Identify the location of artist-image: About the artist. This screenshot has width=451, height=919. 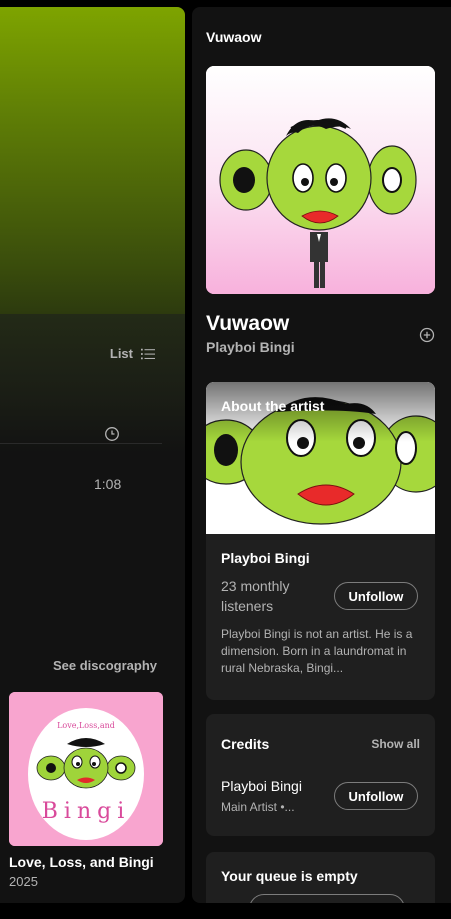
(320, 458).